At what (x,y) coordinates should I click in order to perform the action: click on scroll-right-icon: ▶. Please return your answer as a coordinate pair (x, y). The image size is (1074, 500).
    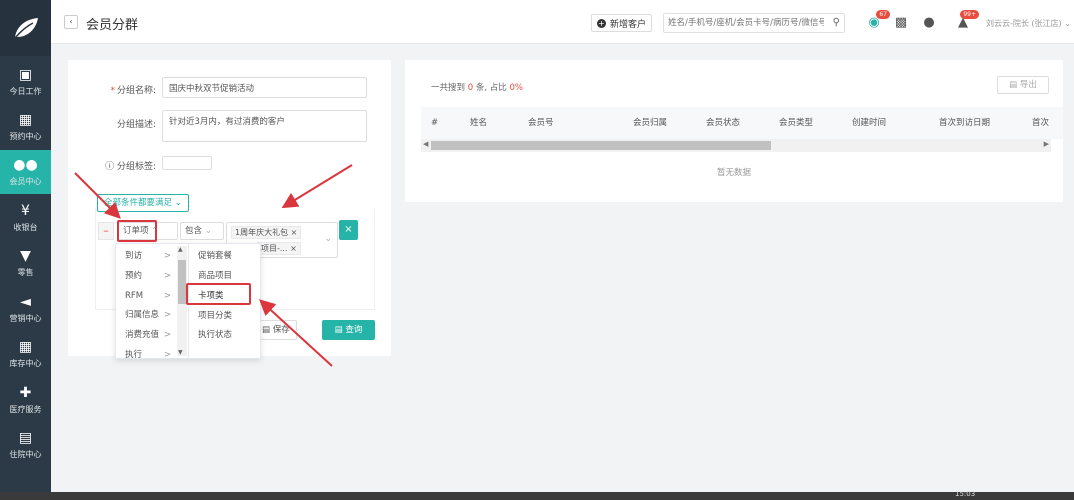
    Looking at the image, I should click on (1046, 144).